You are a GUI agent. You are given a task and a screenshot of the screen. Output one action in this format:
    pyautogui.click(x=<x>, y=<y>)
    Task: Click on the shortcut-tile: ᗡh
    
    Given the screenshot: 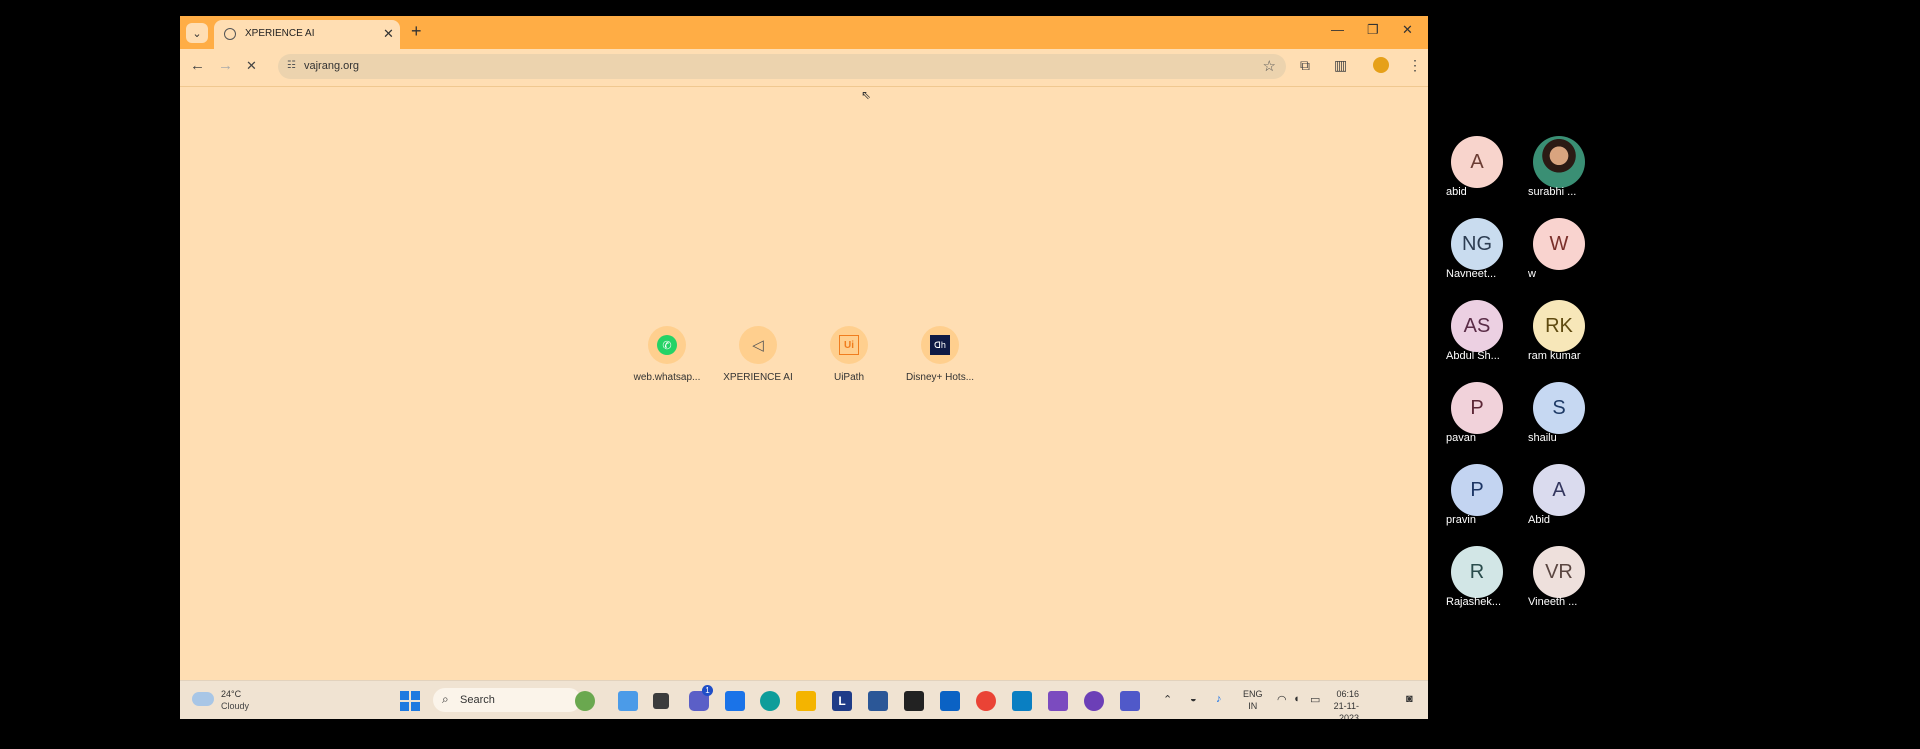 What is the action you would take?
    pyautogui.click(x=940, y=345)
    